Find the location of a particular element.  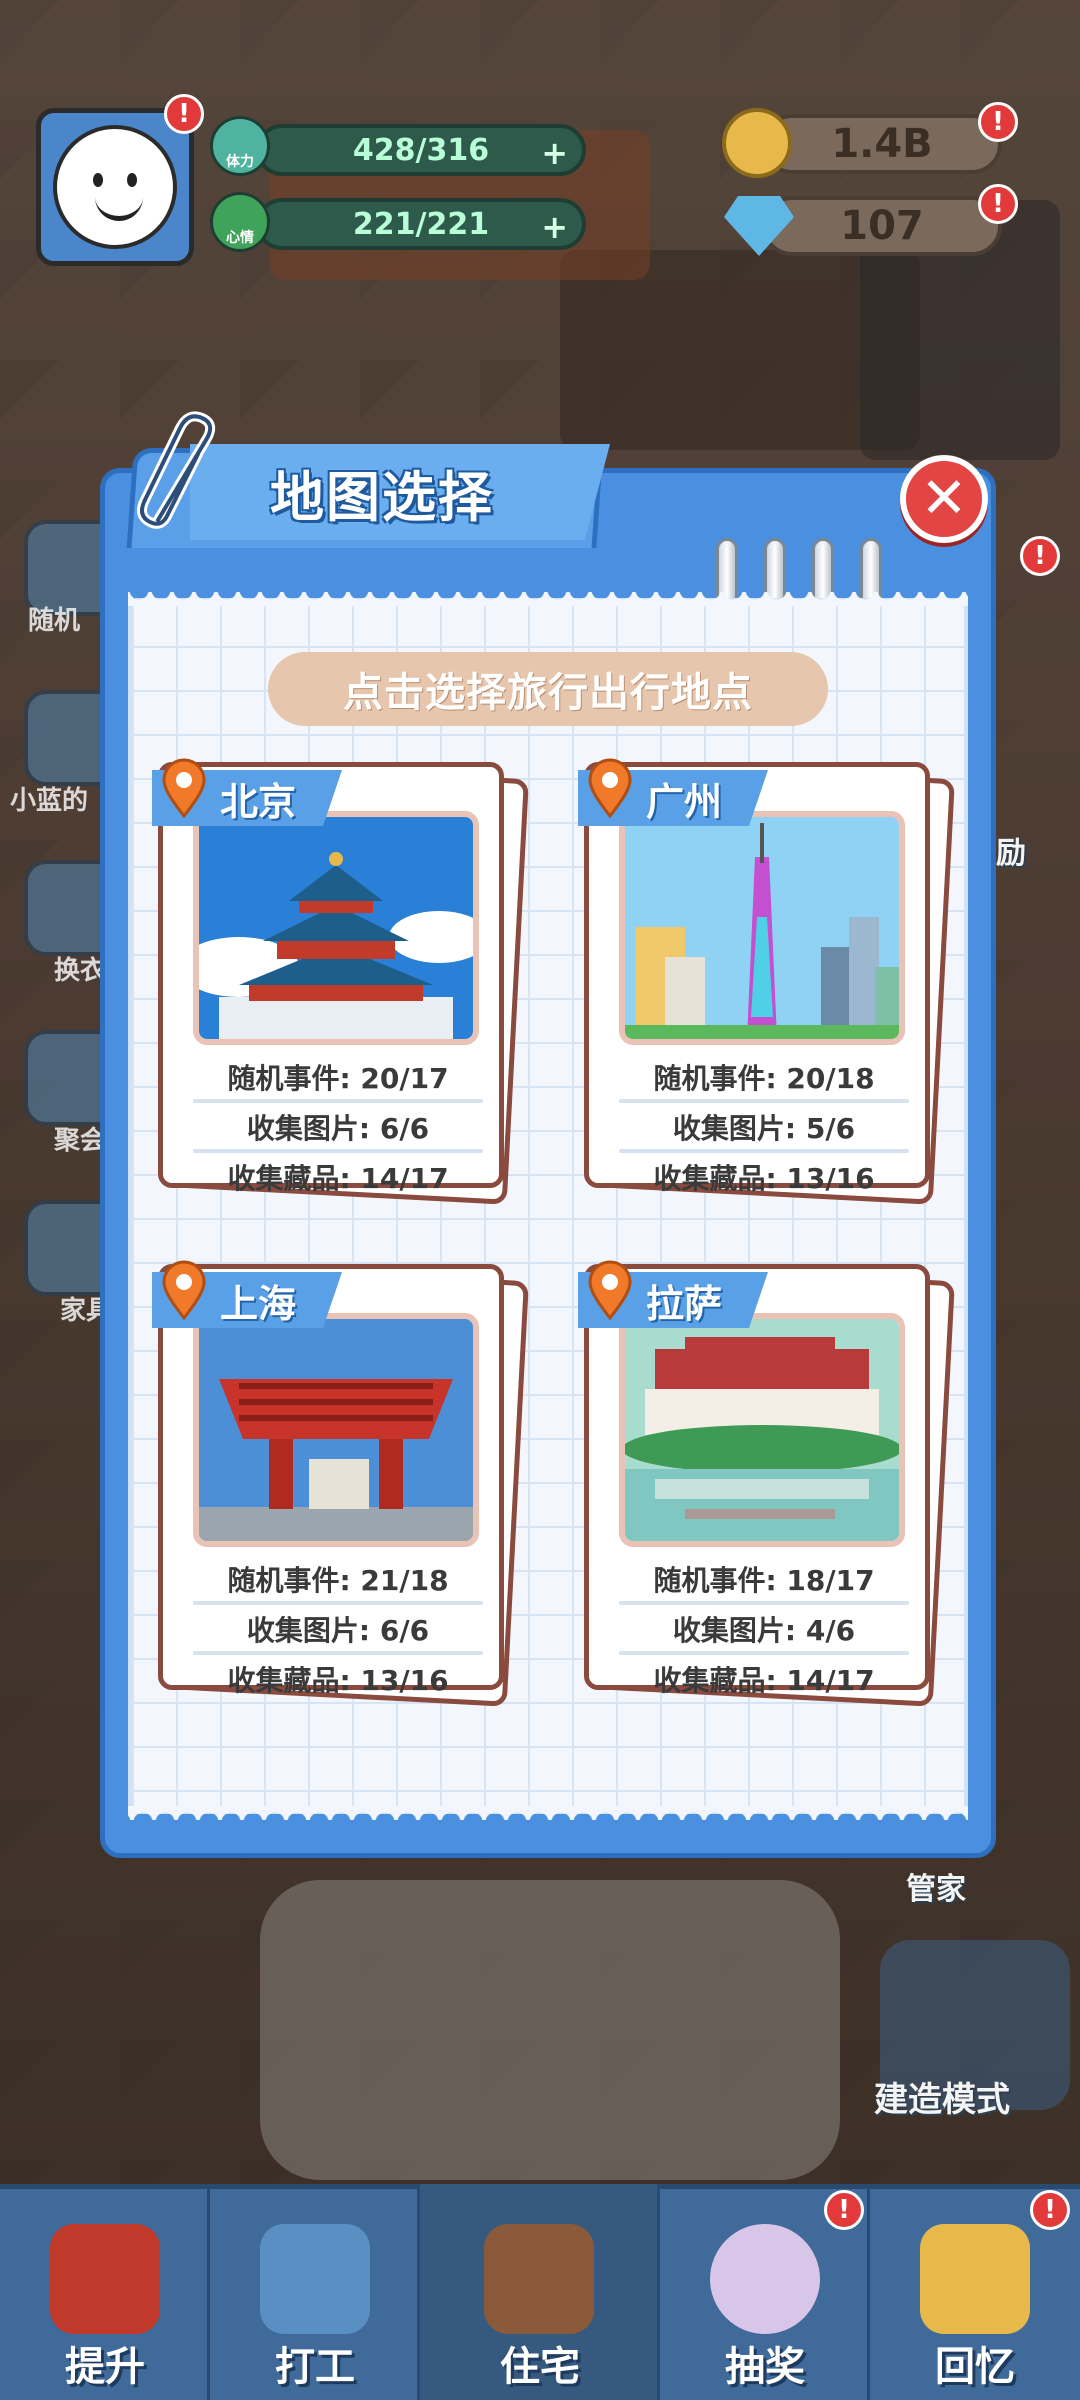

city-card-beijing: 随机事件: 20/17 收集图片: 6/6 收集藏品: 14/17 北京 is located at coordinates (340, 981).